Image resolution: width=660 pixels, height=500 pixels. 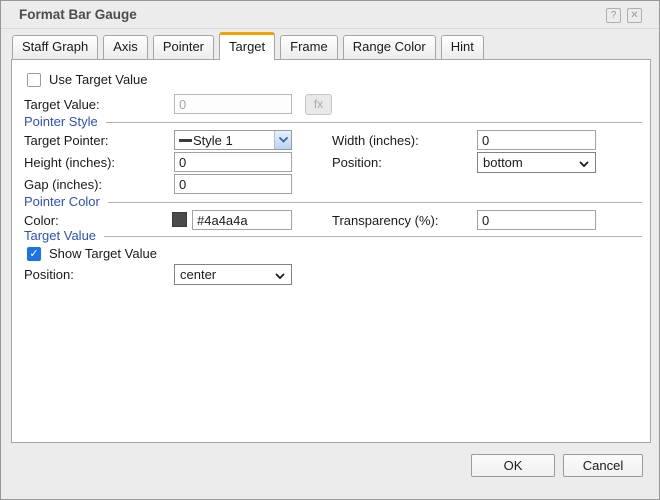 I want to click on width-input, so click(x=536, y=140).